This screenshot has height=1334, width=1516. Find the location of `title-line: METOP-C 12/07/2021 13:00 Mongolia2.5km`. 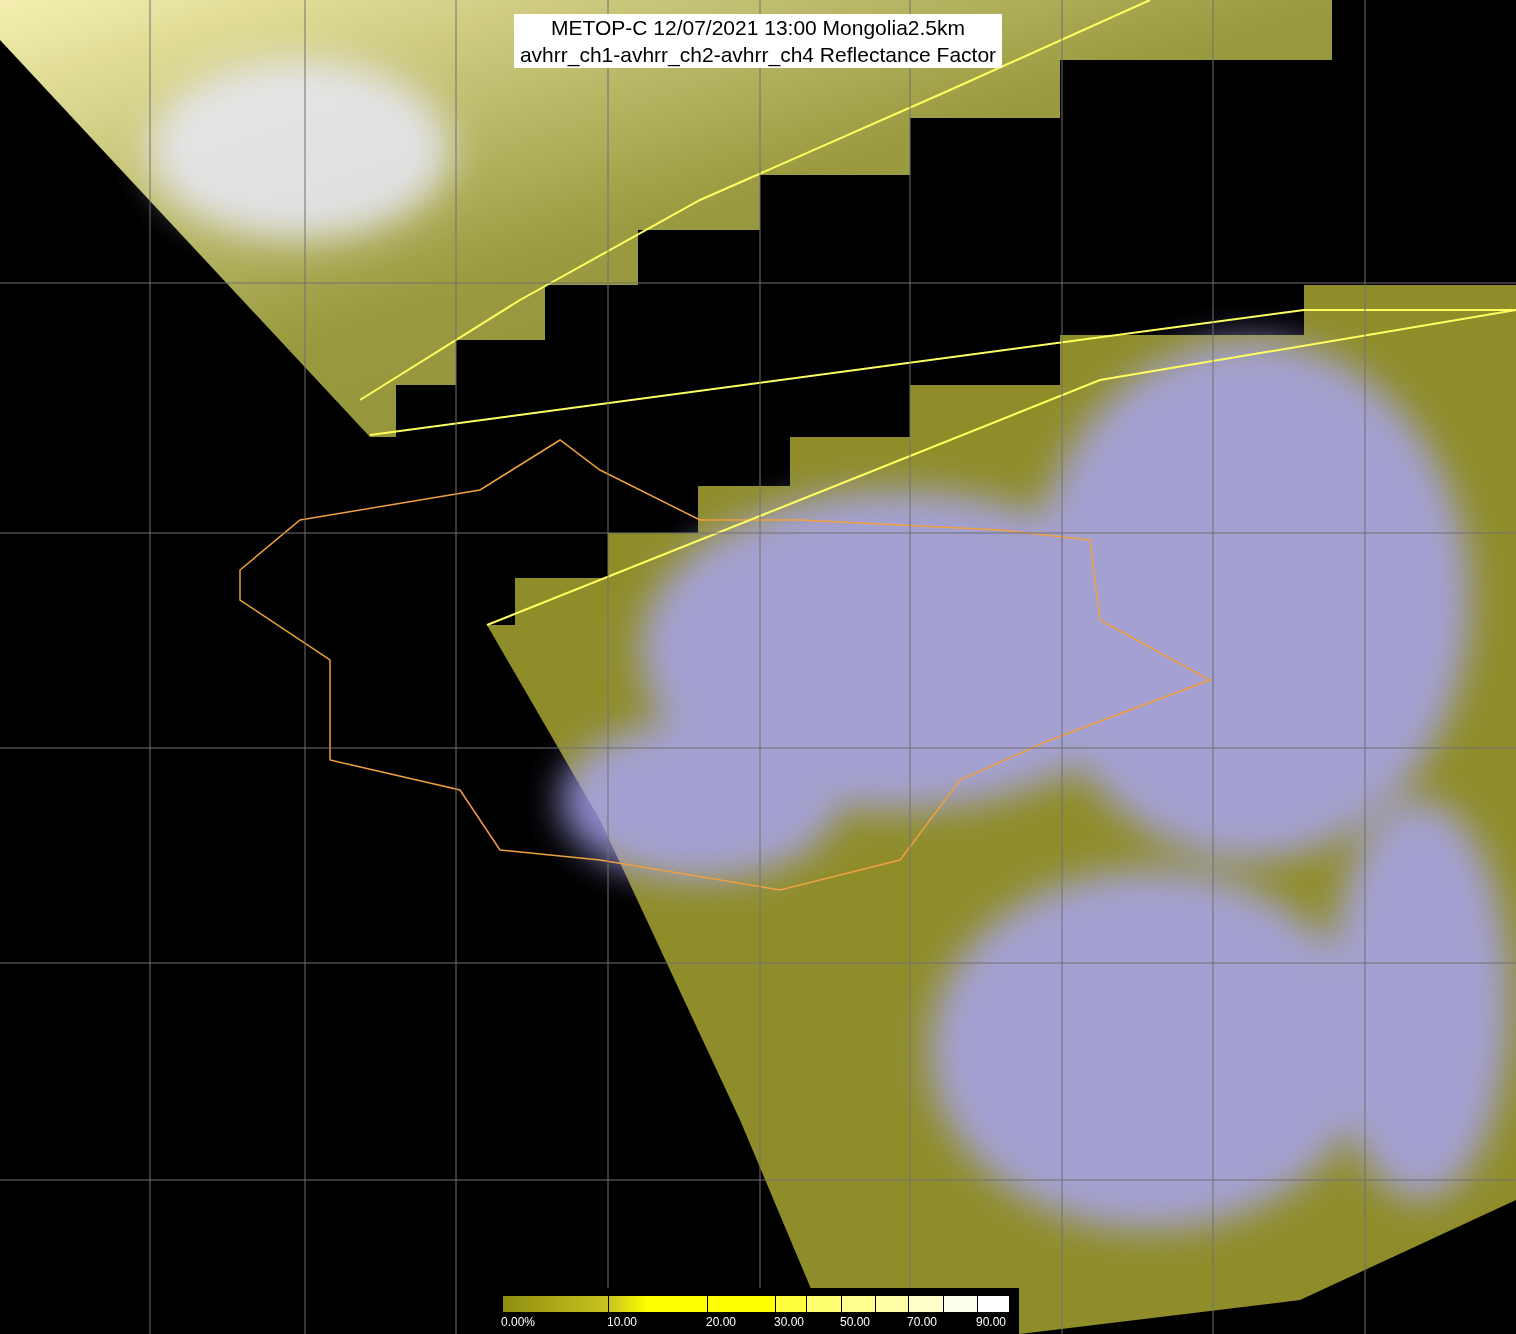

title-line: METOP-C 12/07/2021 13:00 Mongolia2.5km is located at coordinates (758, 28).